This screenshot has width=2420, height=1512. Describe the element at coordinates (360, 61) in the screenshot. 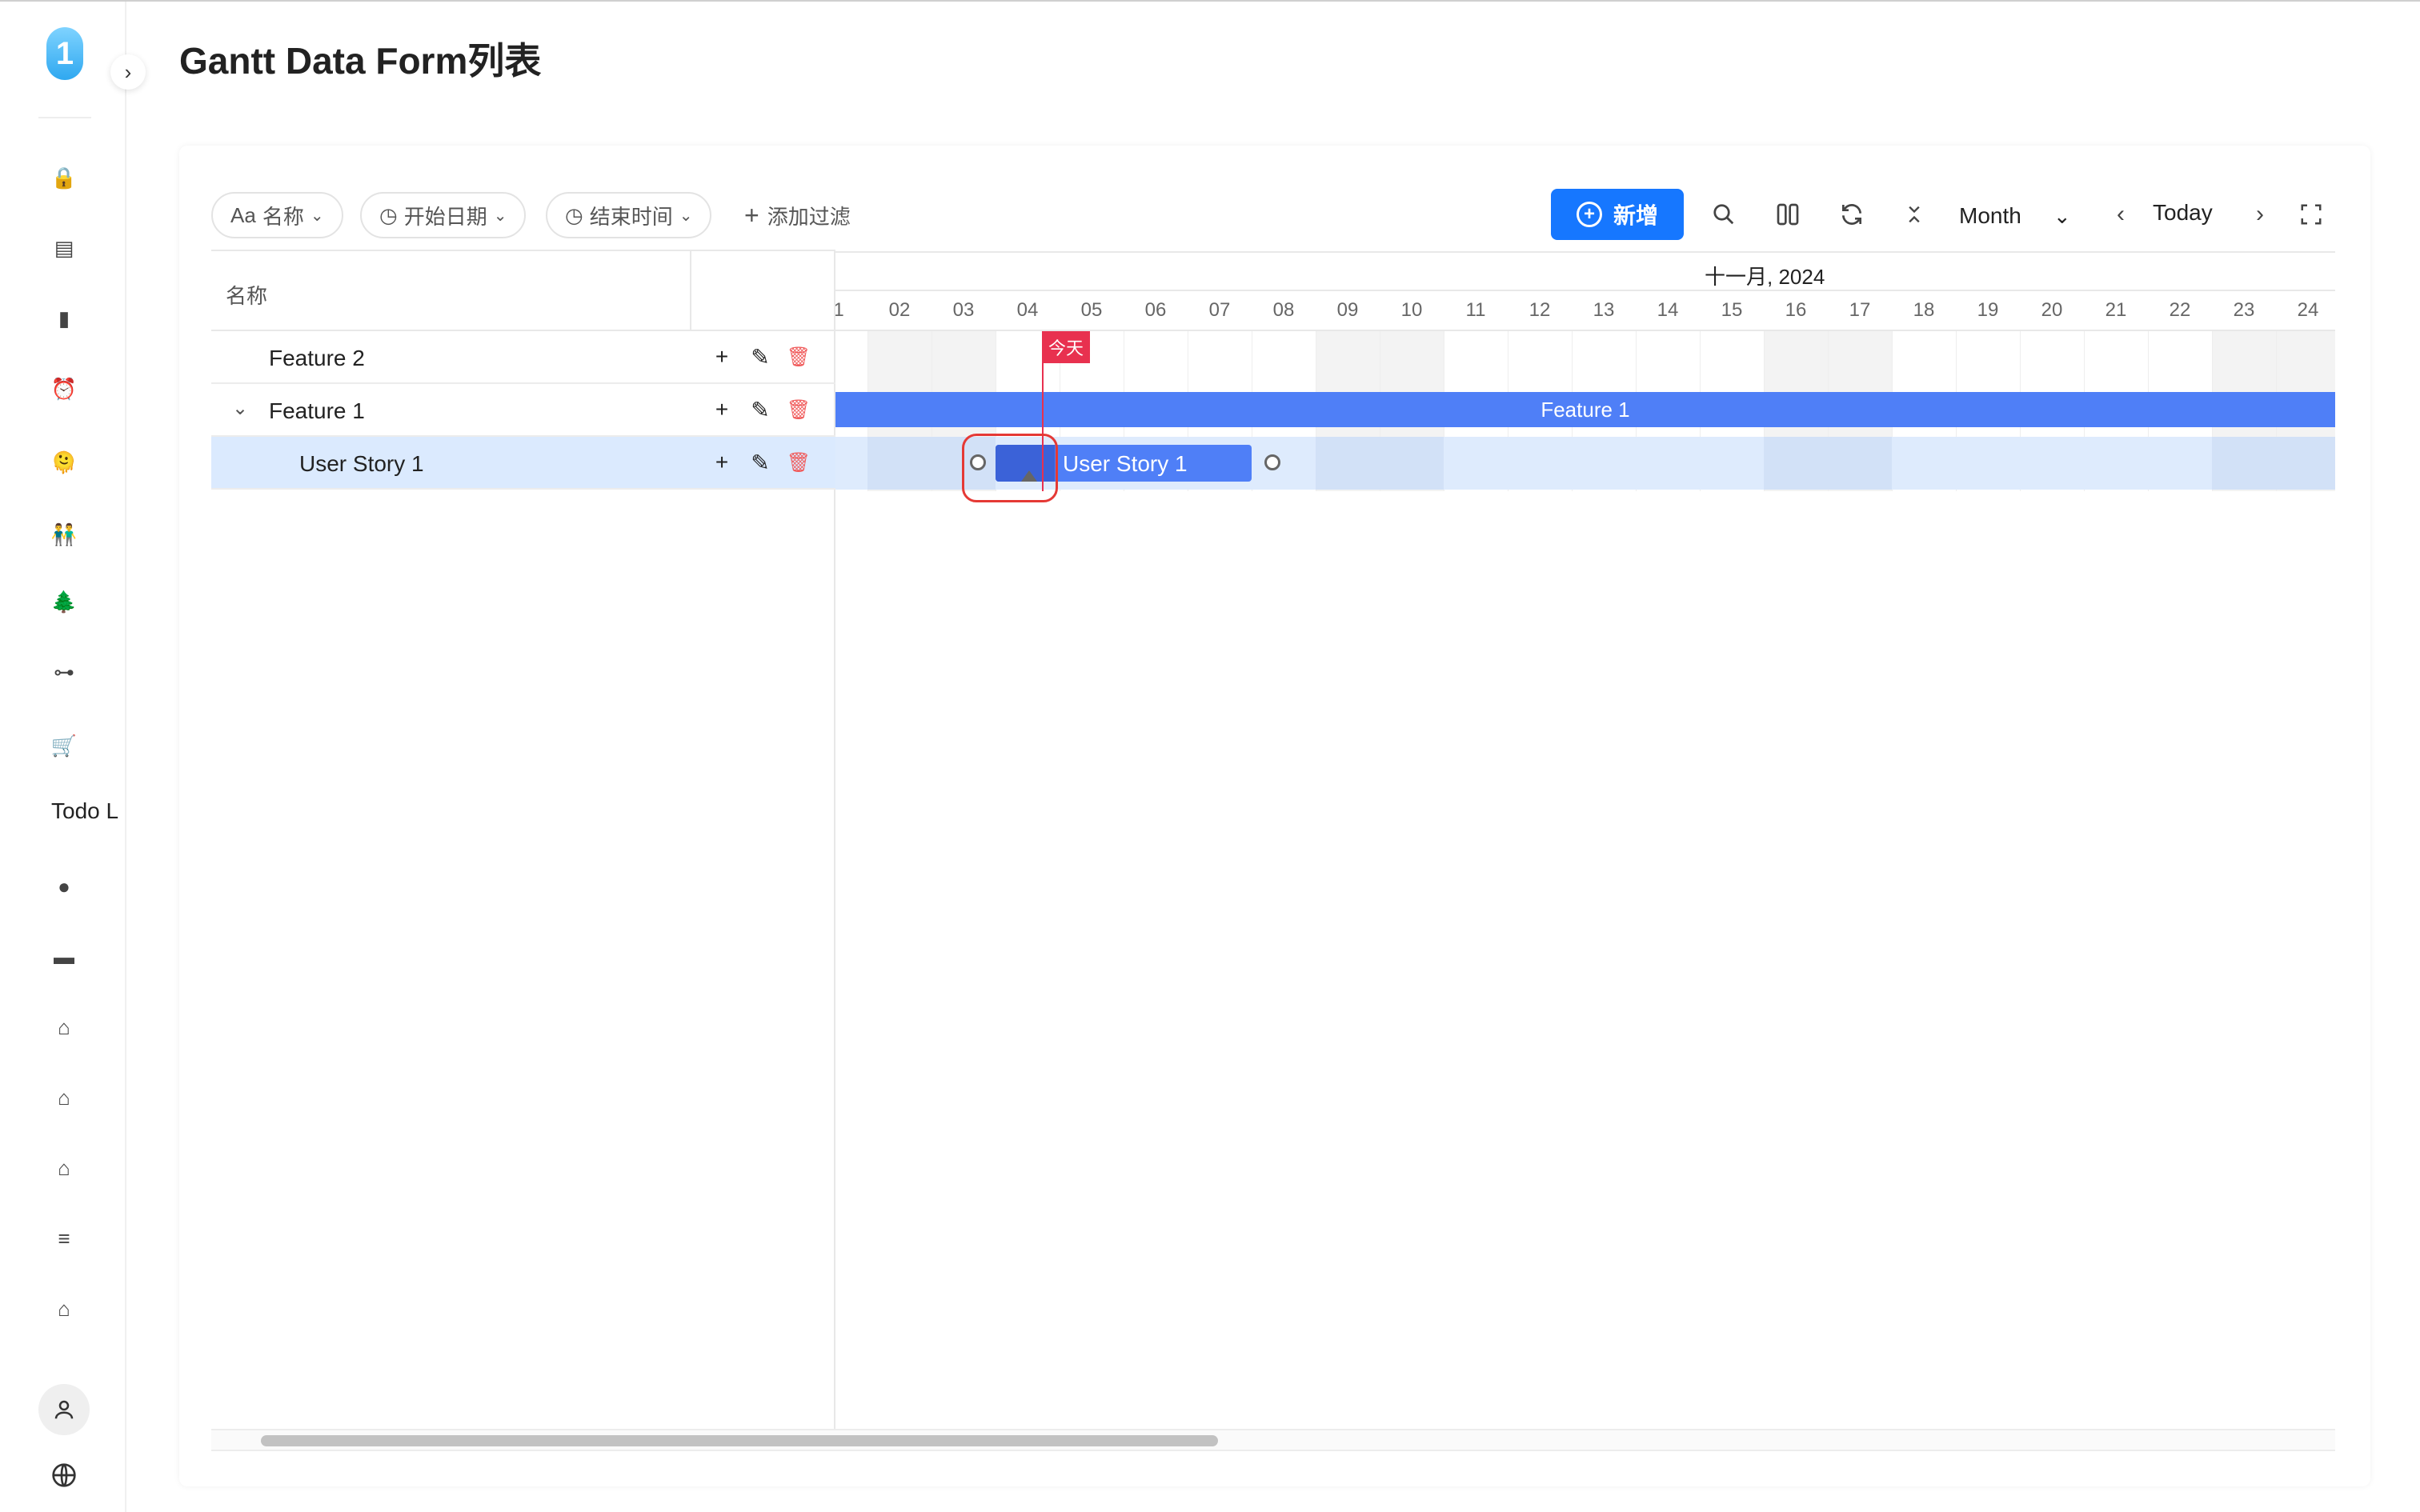

I see `page-title: Gantt Data Form列表` at that location.